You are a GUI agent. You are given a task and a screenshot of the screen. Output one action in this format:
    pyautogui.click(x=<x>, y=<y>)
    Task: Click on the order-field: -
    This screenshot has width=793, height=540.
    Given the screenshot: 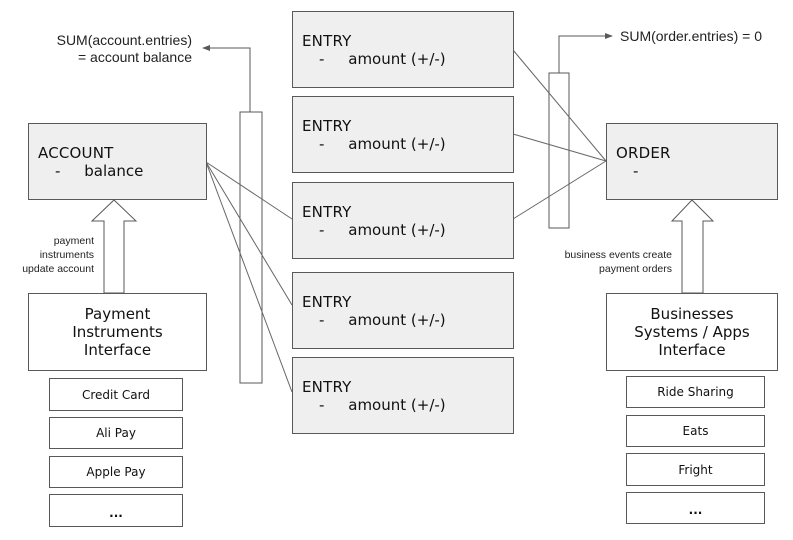 What is the action you would take?
    pyautogui.click(x=636, y=171)
    